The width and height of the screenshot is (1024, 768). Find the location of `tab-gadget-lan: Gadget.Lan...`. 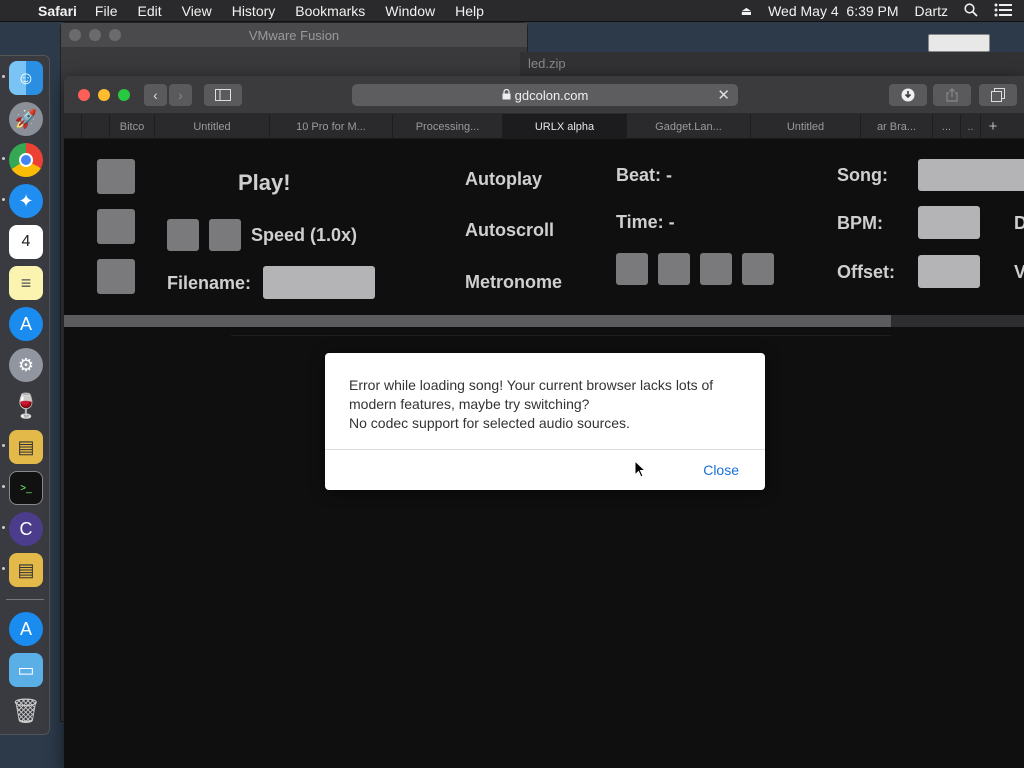

tab-gadget-lan: Gadget.Lan... is located at coordinates (689, 126).